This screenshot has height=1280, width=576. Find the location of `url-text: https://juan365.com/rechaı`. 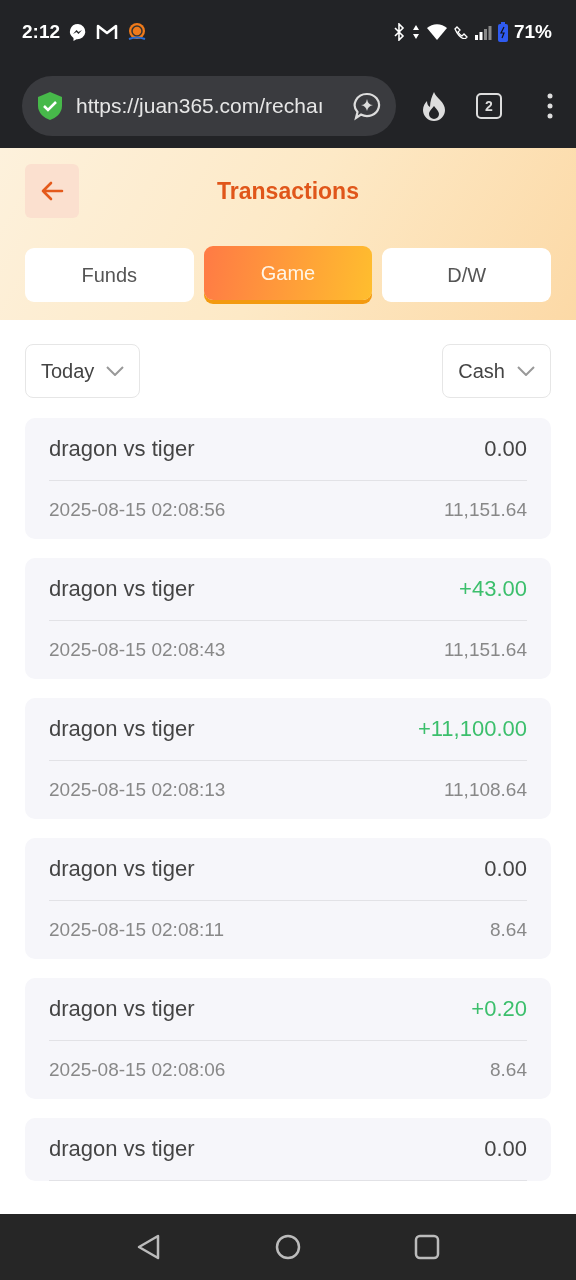

url-text: https://juan365.com/rechaı is located at coordinates (200, 106).